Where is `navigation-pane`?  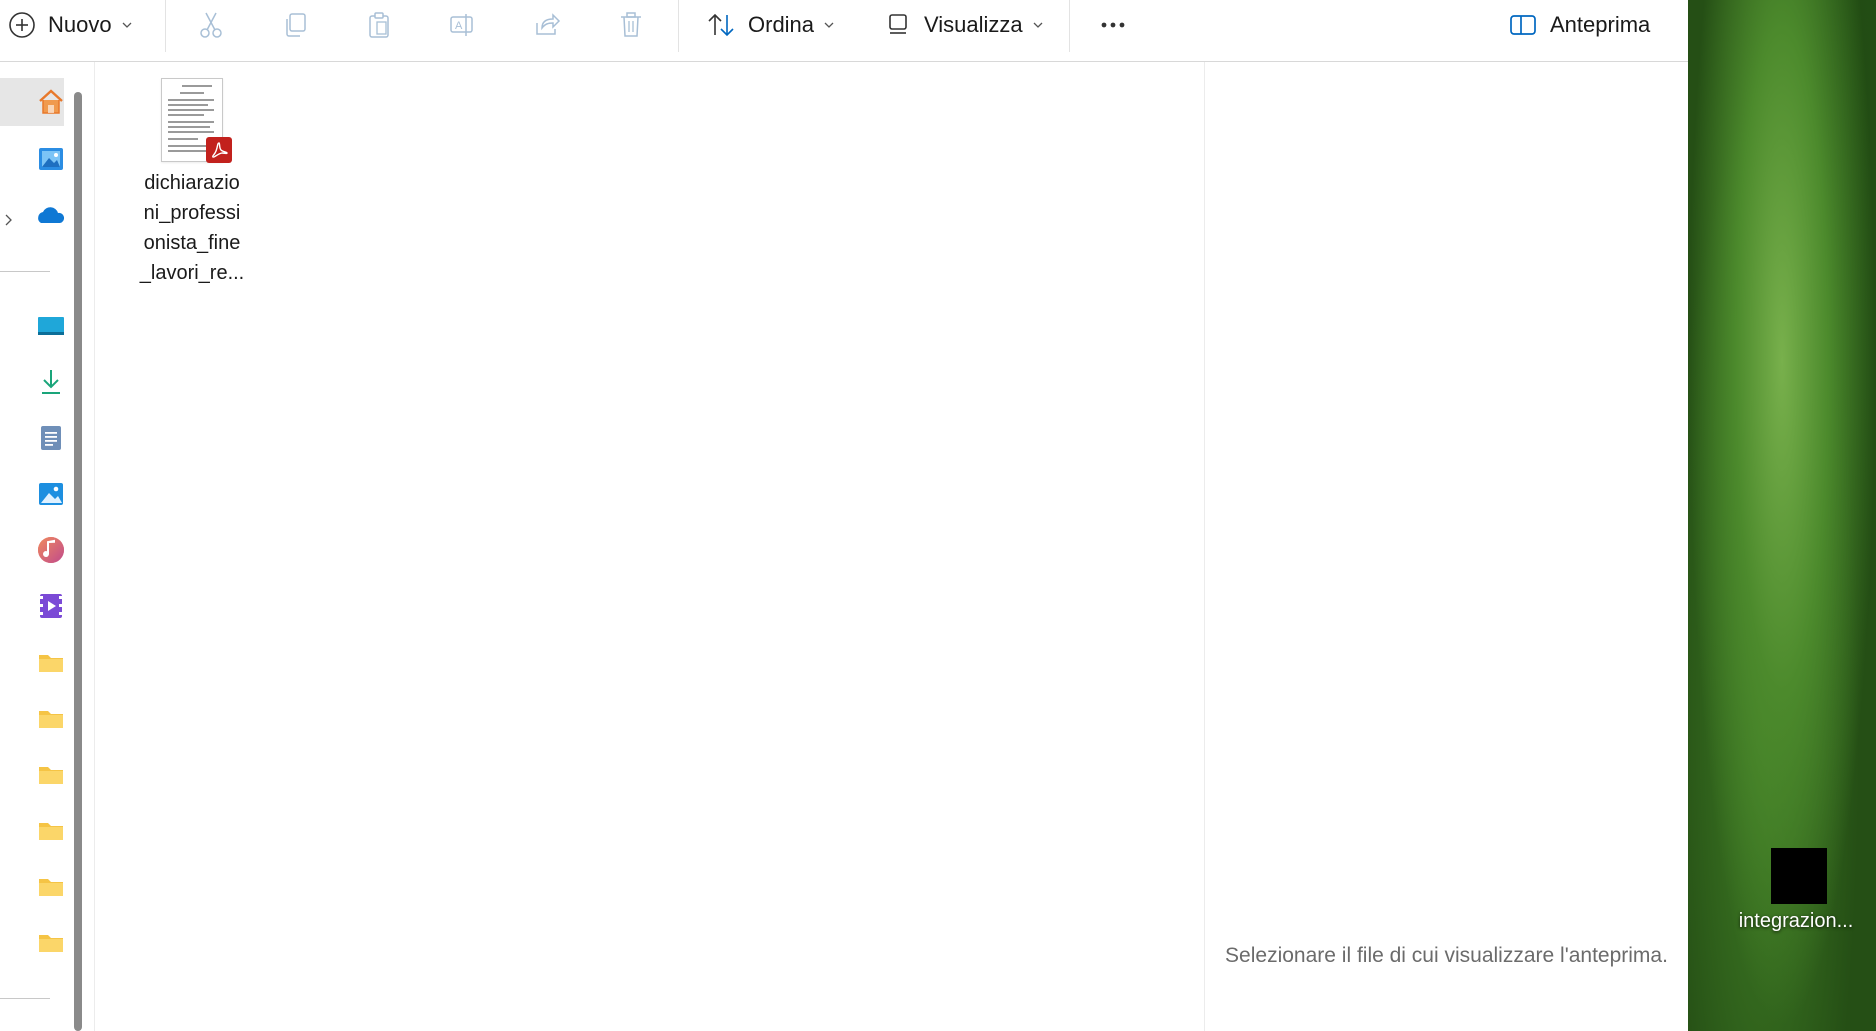
navigation-pane is located at coordinates (32, 546).